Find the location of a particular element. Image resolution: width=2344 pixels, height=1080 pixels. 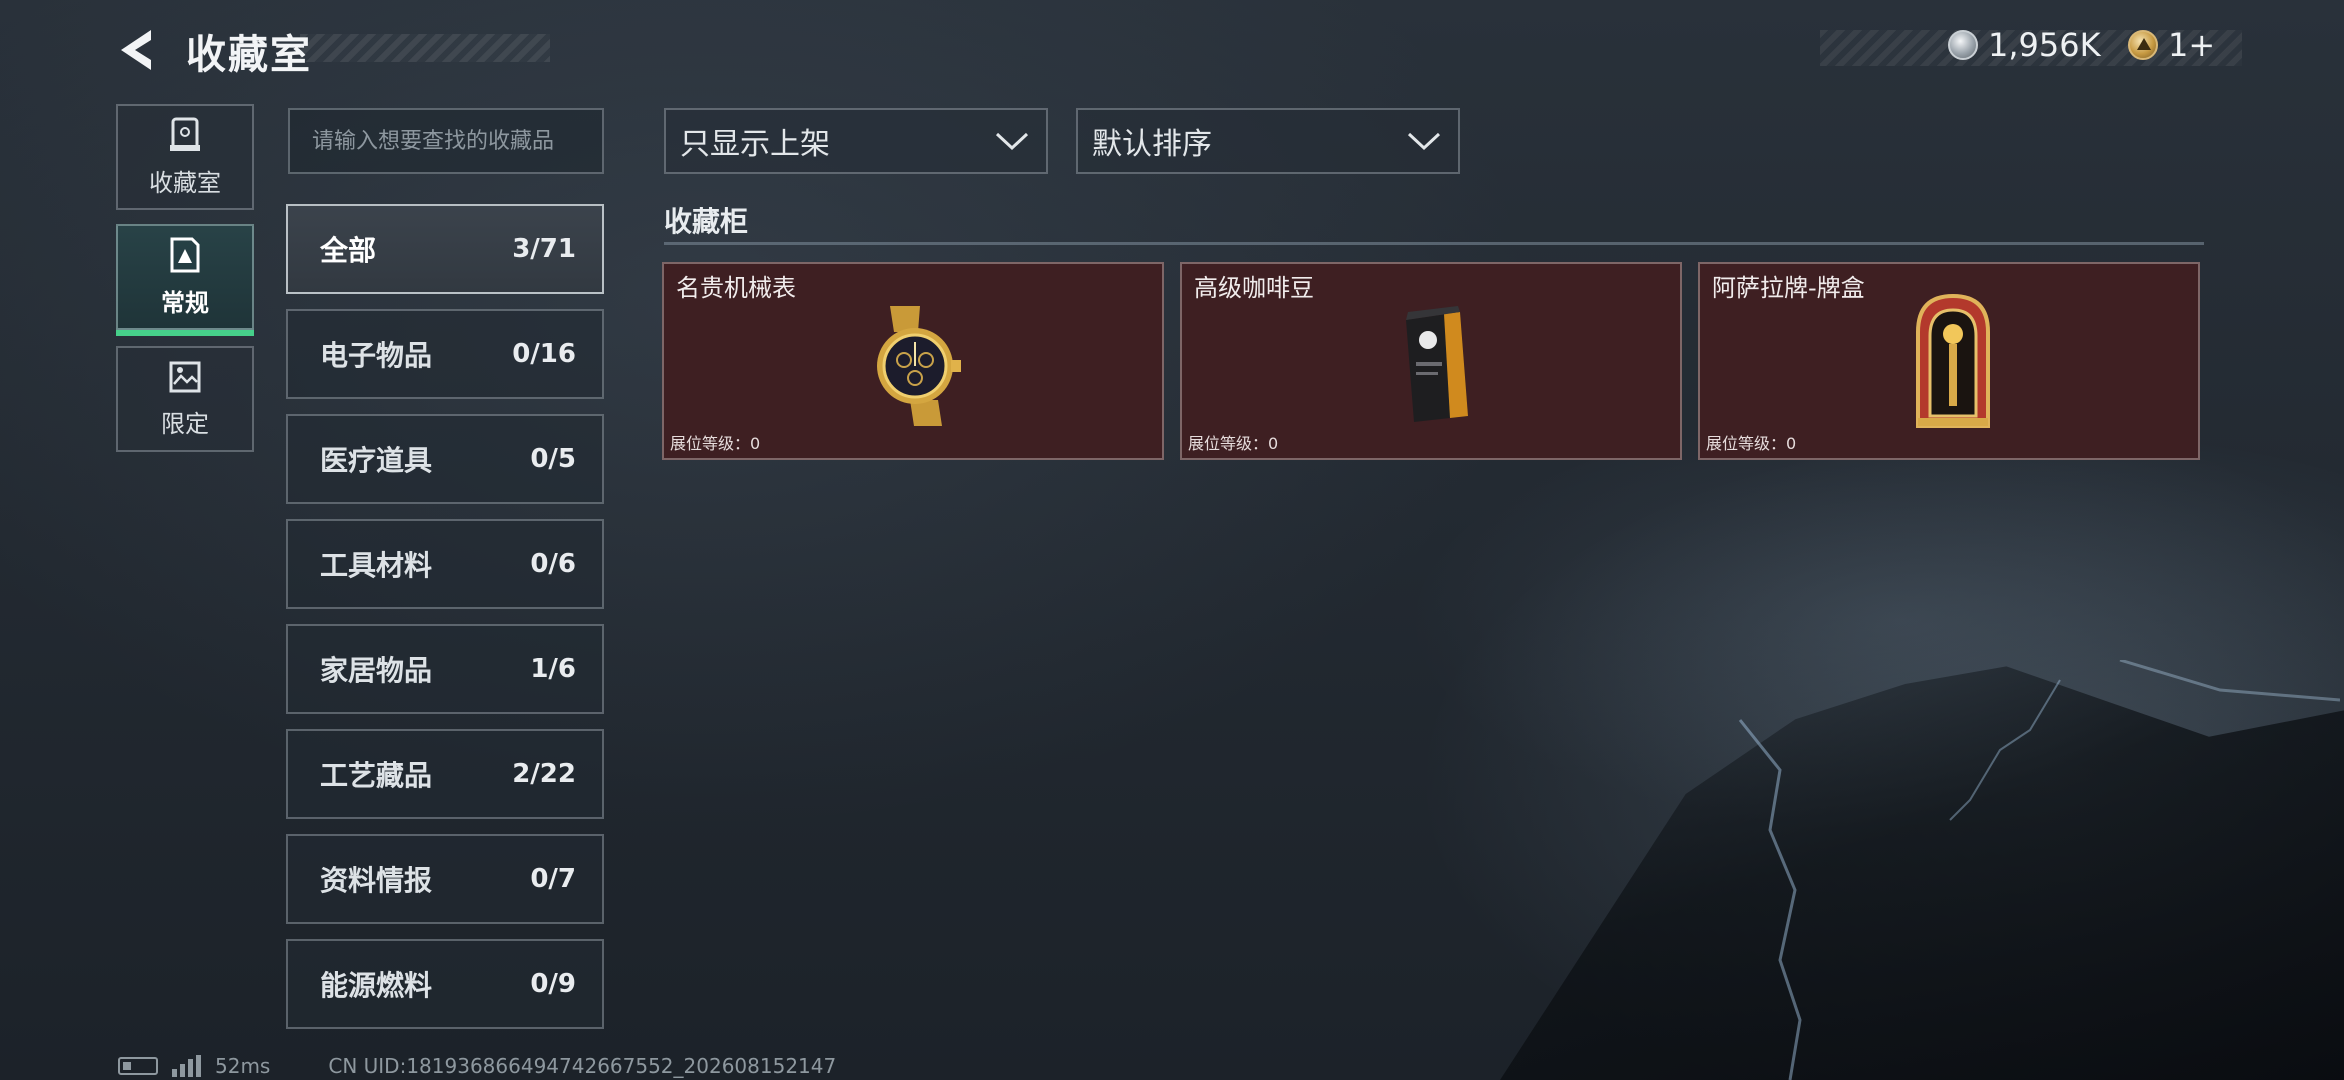

cabinet-divider is located at coordinates (1434, 243).